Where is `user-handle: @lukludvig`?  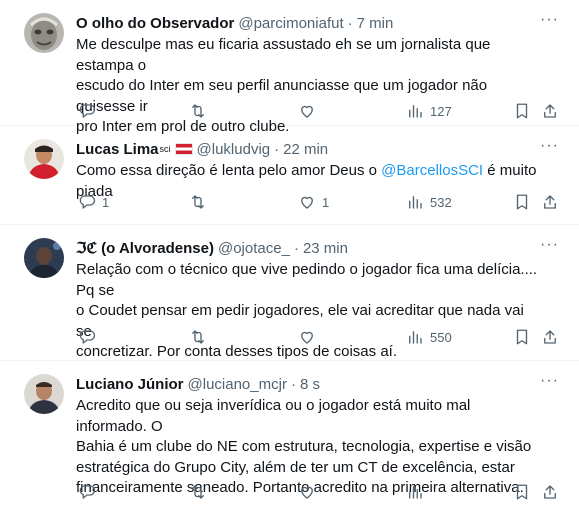 user-handle: @lukludvig is located at coordinates (234, 149).